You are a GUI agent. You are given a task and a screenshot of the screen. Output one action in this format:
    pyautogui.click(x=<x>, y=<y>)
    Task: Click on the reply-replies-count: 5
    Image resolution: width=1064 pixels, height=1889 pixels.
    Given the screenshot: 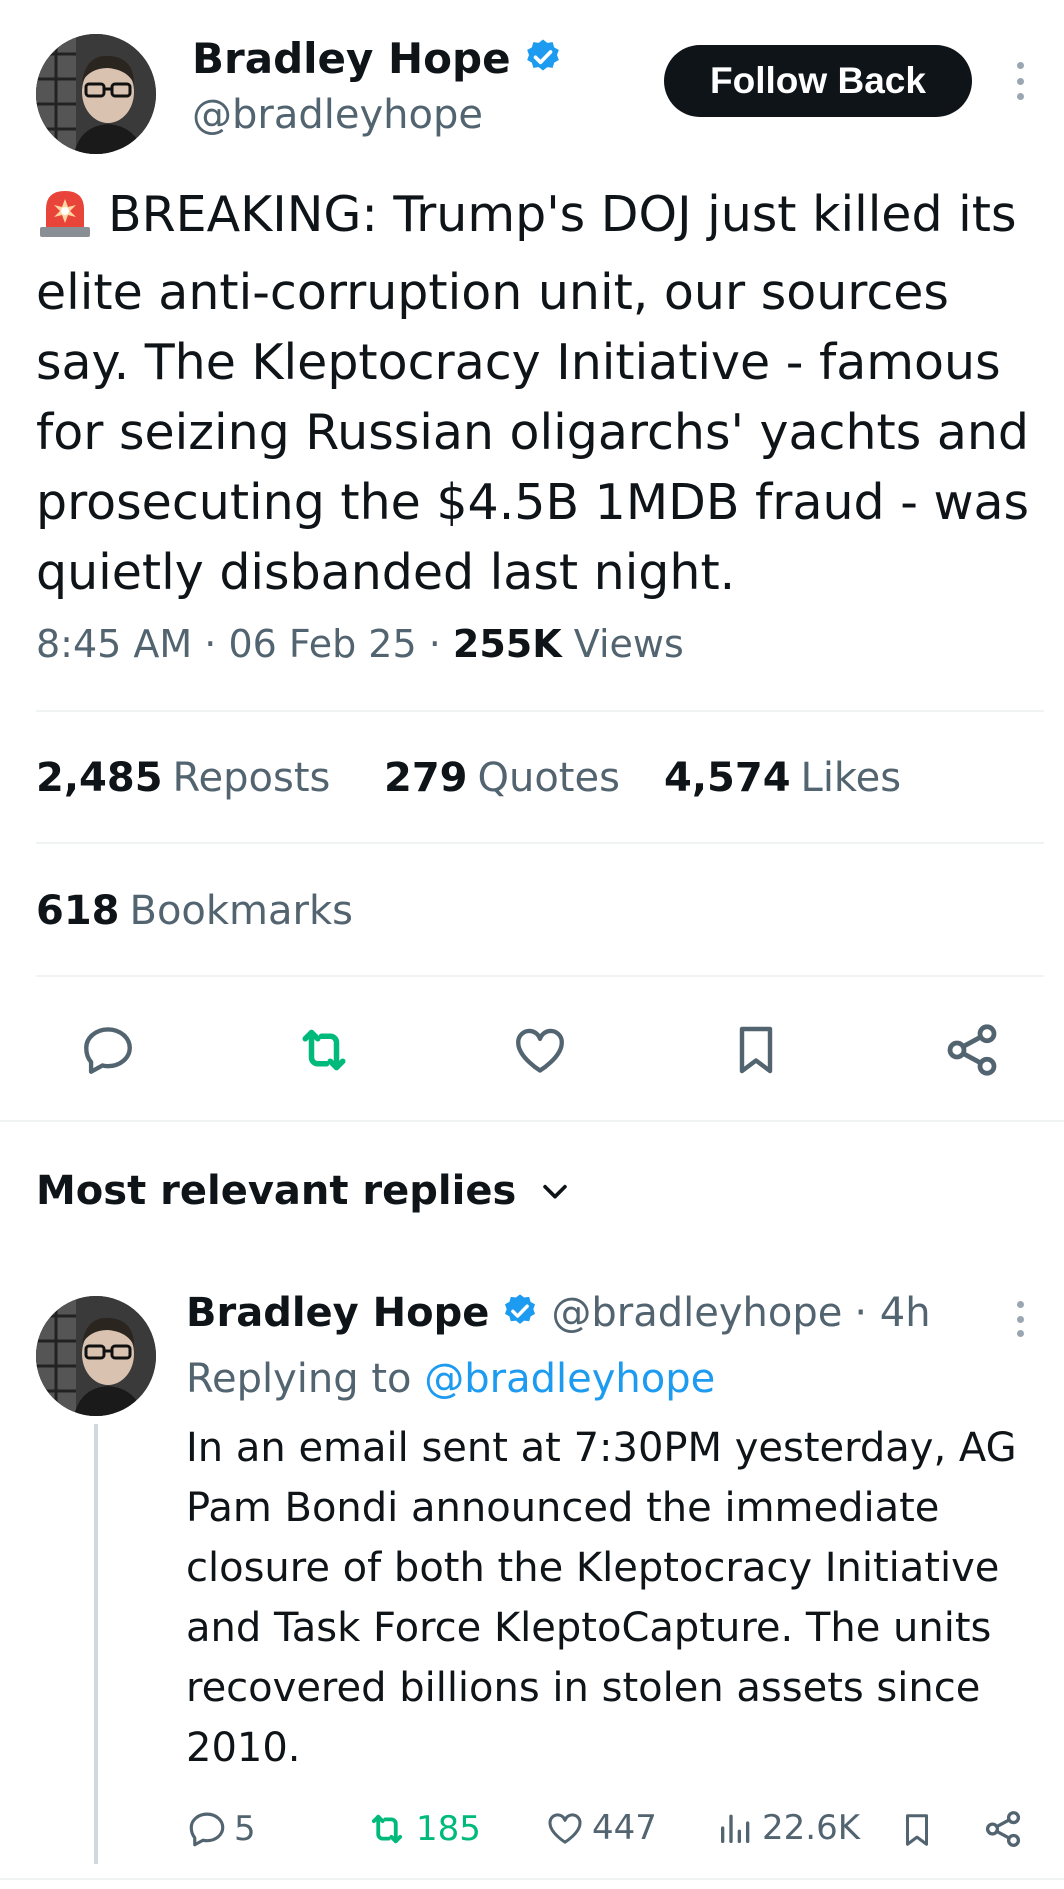 What is the action you would take?
    pyautogui.click(x=245, y=1829)
    